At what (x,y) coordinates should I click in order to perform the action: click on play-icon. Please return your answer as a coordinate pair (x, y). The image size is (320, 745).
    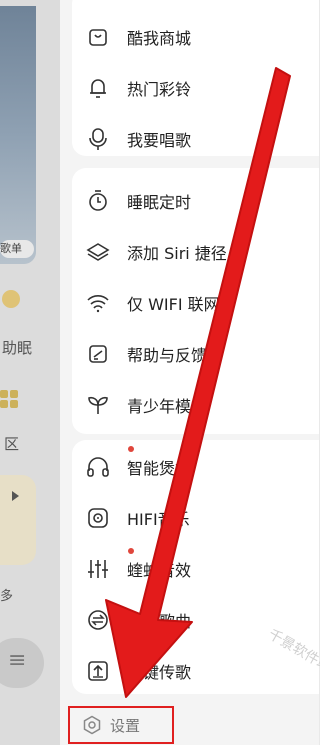
    Looking at the image, I should click on (18, 520).